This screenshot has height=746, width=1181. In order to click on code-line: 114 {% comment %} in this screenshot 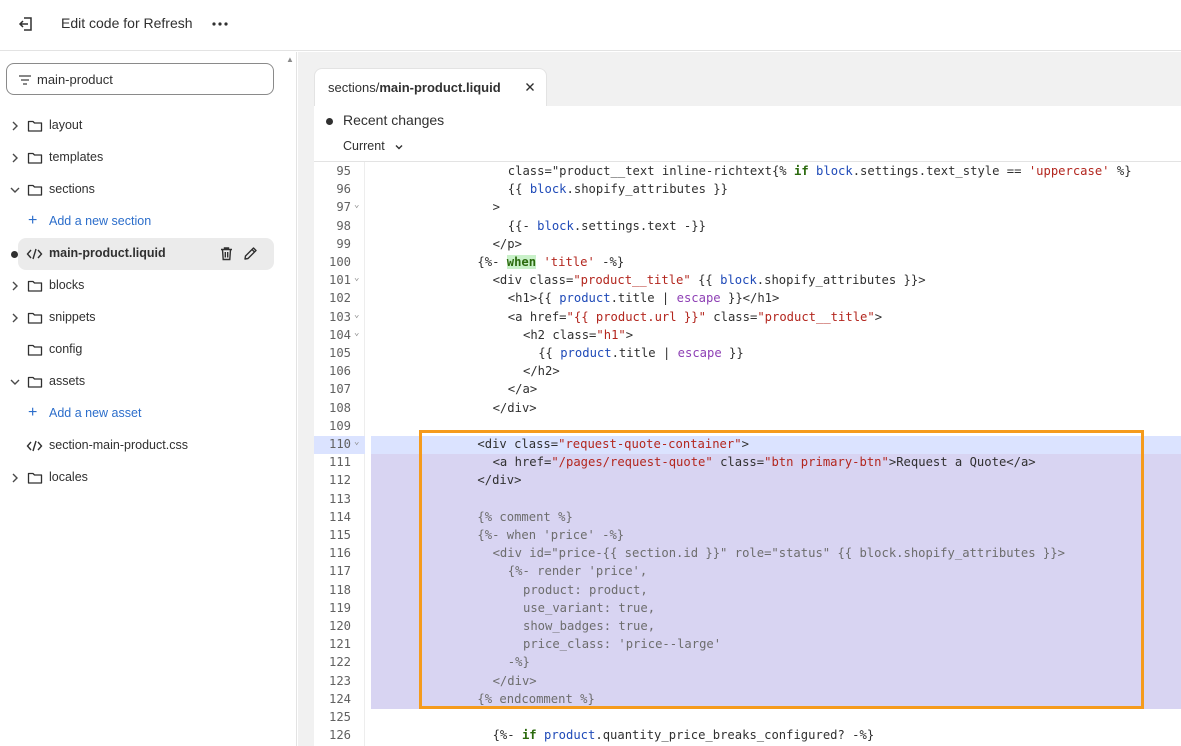, I will do `click(747, 517)`.